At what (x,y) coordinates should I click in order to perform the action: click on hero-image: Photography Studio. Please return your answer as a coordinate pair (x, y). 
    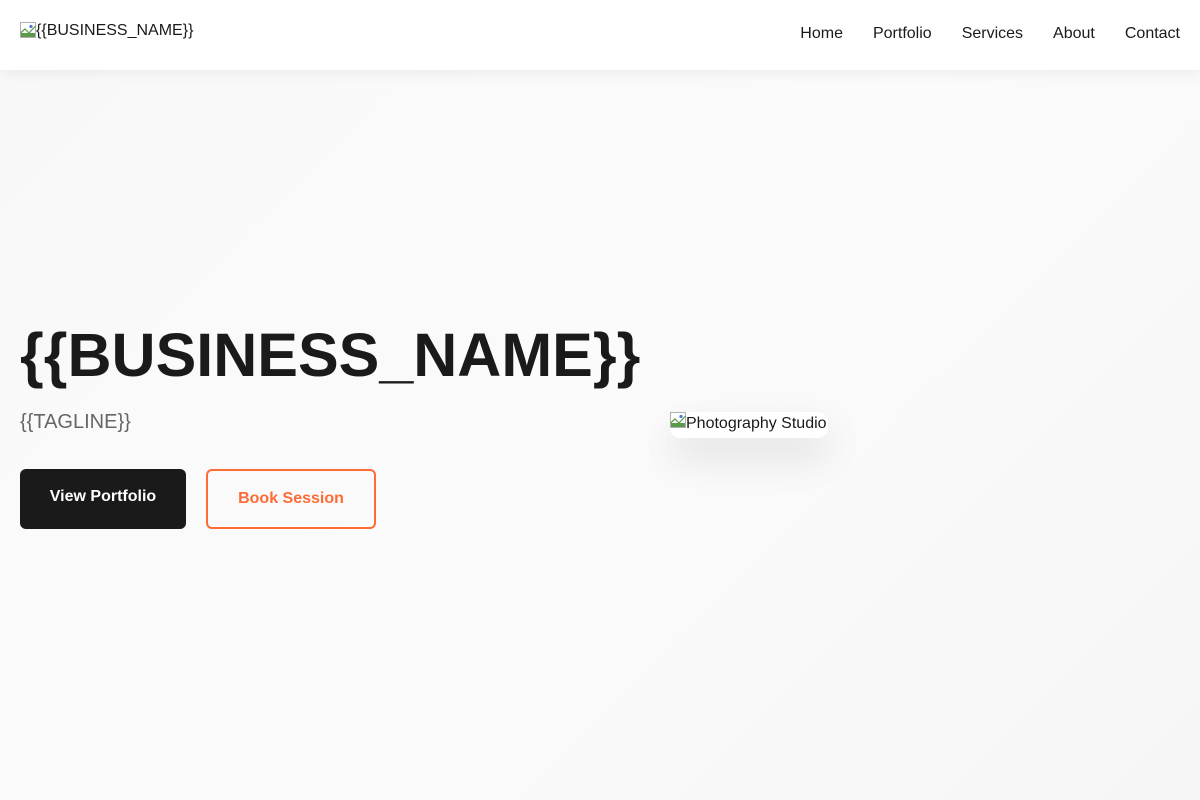
    Looking at the image, I should click on (749, 425).